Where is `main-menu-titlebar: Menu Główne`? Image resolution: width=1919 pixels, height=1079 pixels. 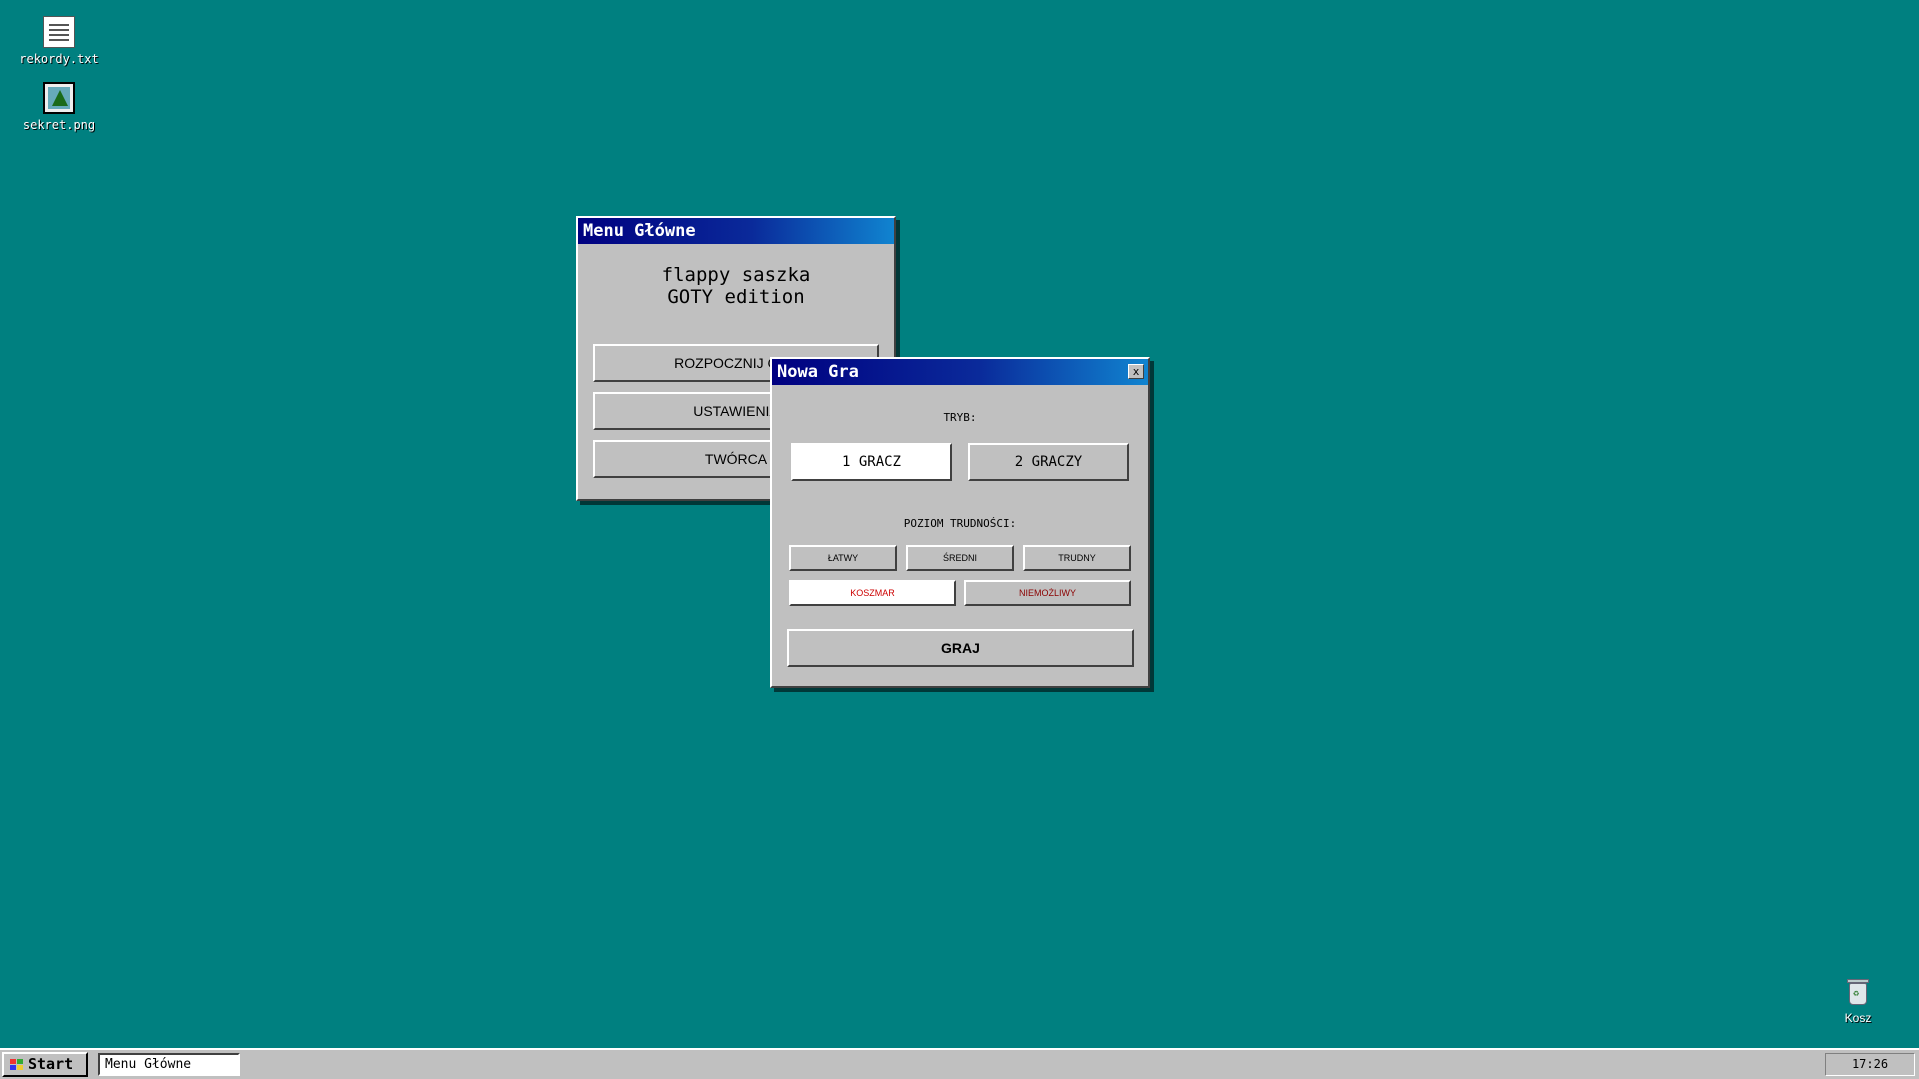 main-menu-titlebar: Menu Główne is located at coordinates (736, 231).